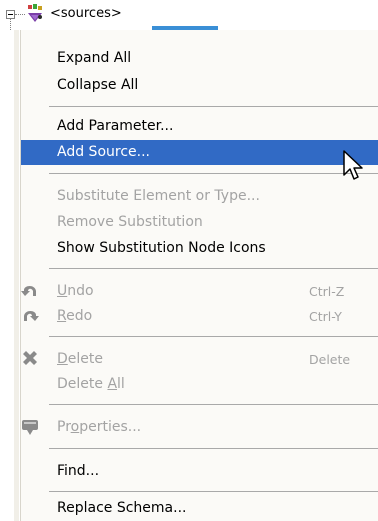 This screenshot has width=378, height=521. Describe the element at coordinates (75, 291) in the screenshot. I see `menu-item-label: Undo` at that location.